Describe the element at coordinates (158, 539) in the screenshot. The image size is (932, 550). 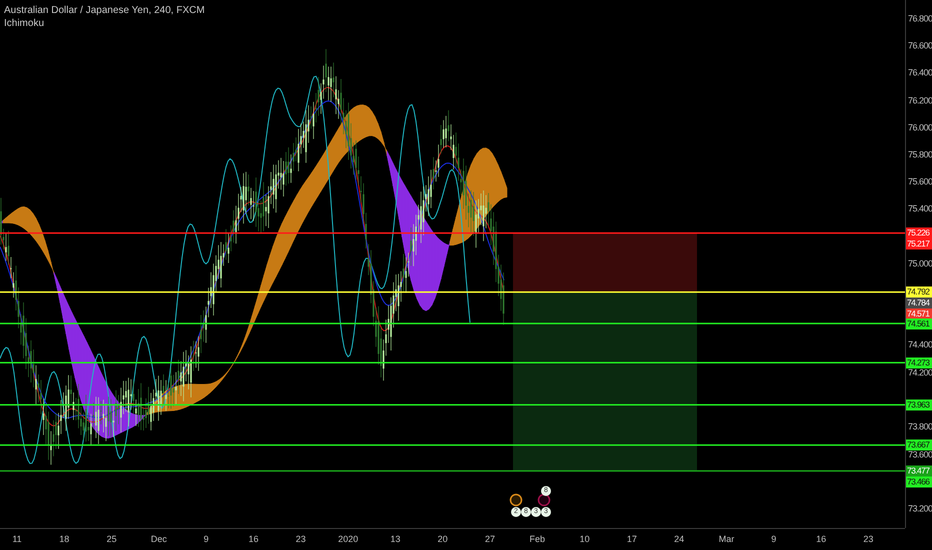
I see `time-tick-label: Dec` at that location.